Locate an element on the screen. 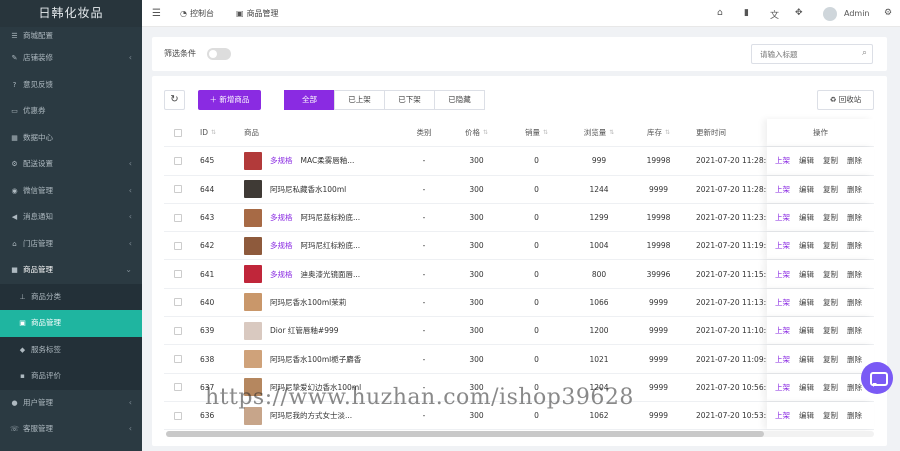 The height and width of the screenshot is (451, 900). sidebar-item-users: ● 用户管理 ‹ is located at coordinates (71, 403).